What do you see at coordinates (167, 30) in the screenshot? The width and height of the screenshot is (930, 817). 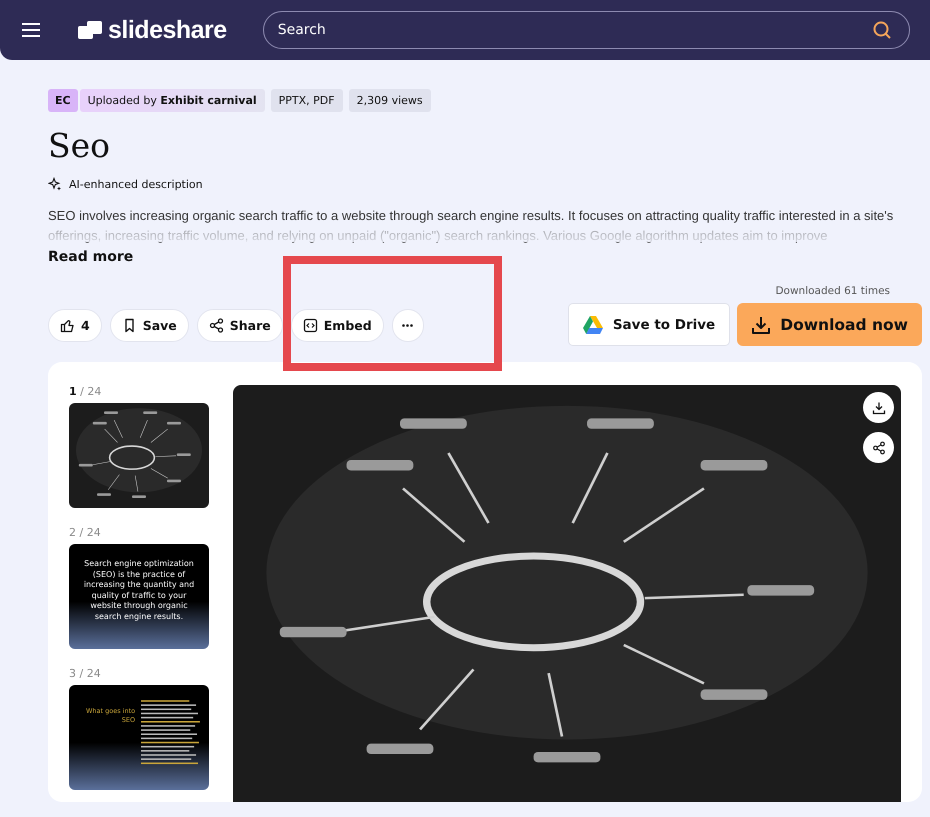 I see `logo-text: slideshare` at bounding box center [167, 30].